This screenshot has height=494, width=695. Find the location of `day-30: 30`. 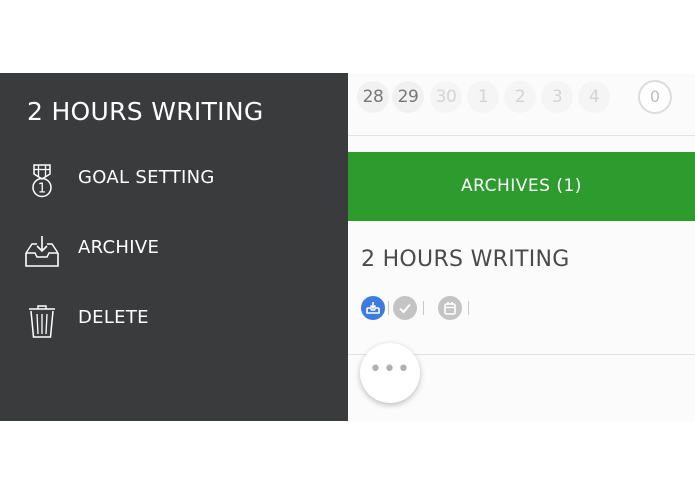

day-30: 30 is located at coordinates (446, 97).